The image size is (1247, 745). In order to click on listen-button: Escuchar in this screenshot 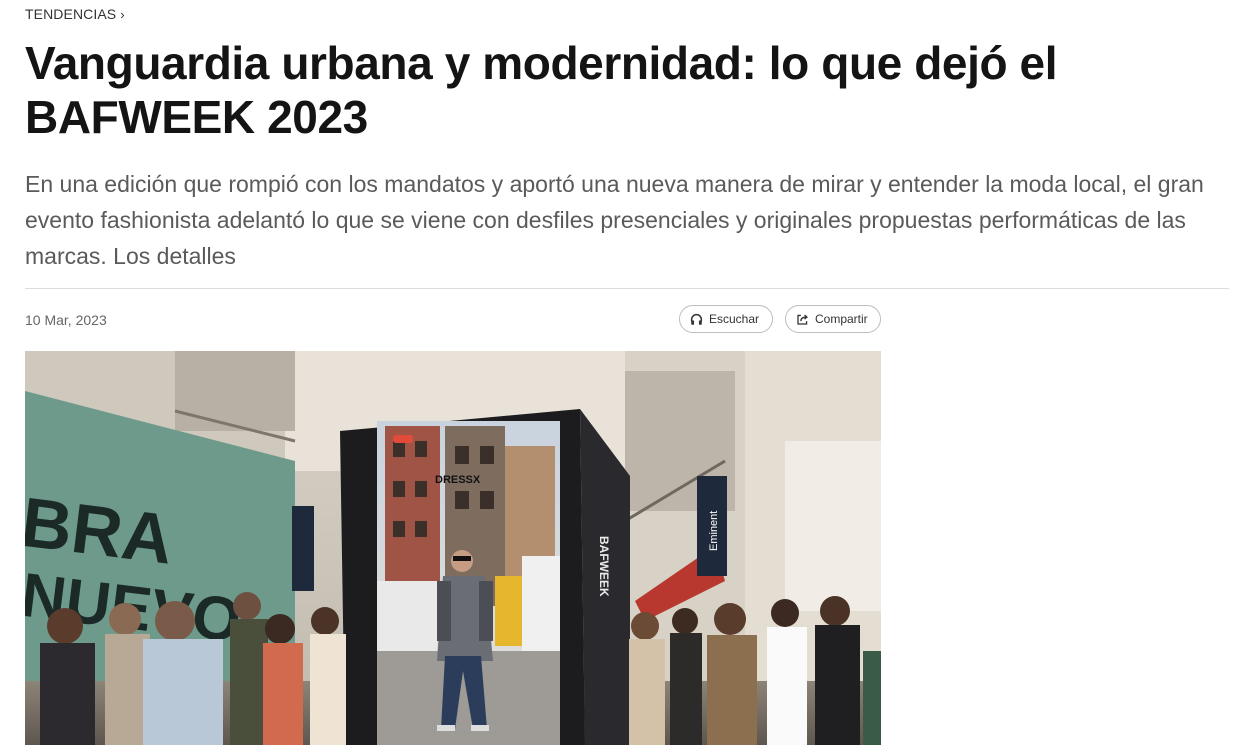, I will do `click(726, 319)`.